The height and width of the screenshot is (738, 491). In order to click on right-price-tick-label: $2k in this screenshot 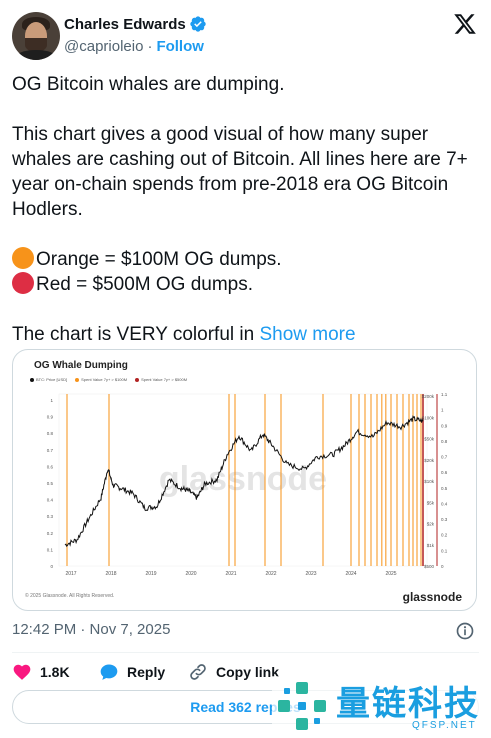, I will do `click(431, 524)`.